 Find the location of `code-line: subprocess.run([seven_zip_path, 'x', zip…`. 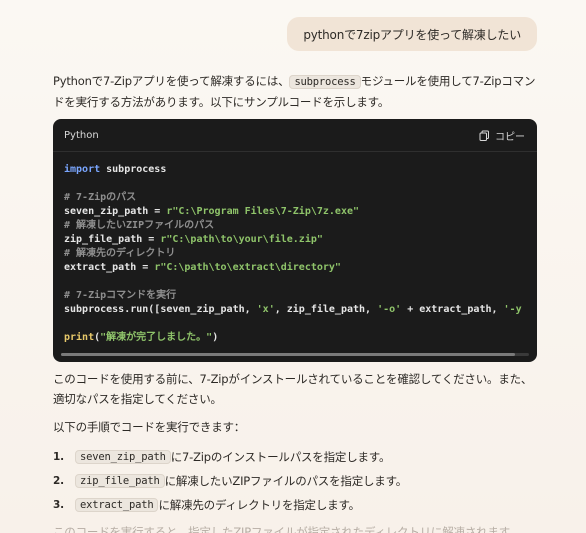

code-line: subprocess.run([seven_zip_path, 'x', zip… is located at coordinates (295, 310).